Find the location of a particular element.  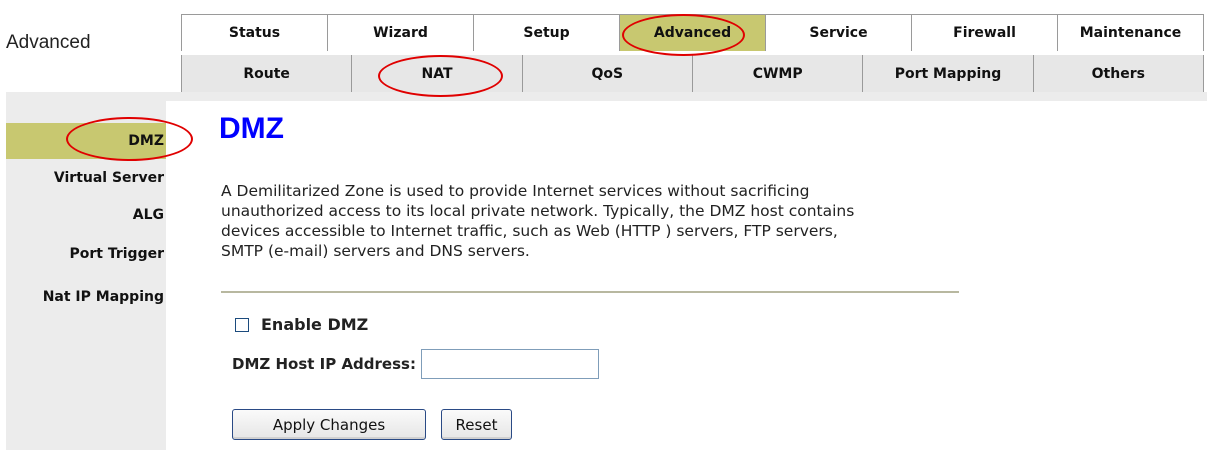

enable-dmz-row: Enable DMZ is located at coordinates (301, 324).